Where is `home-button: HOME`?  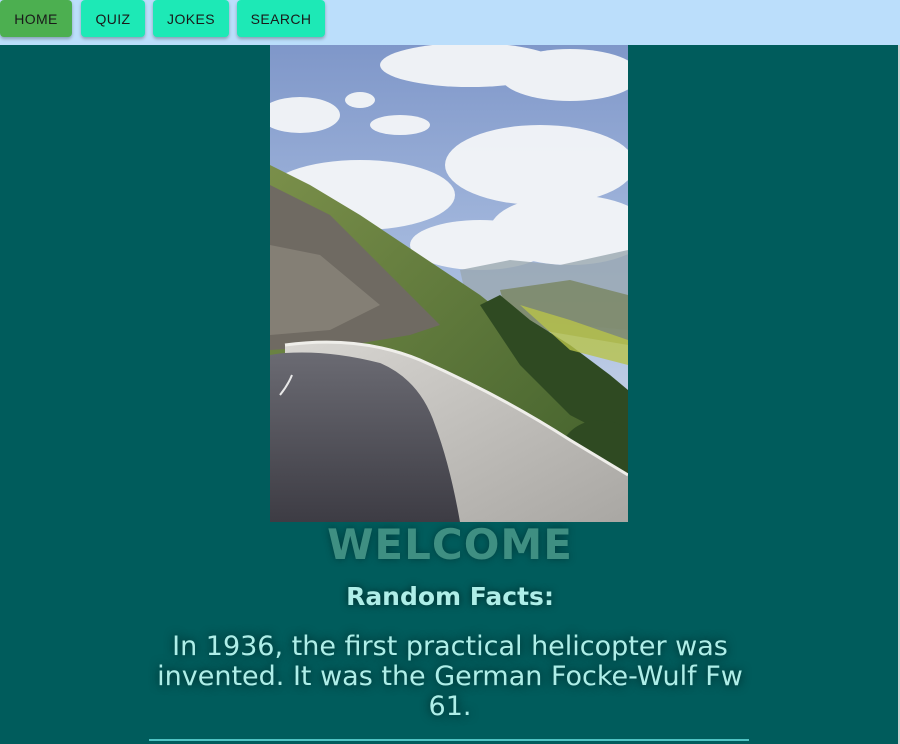 home-button: HOME is located at coordinates (36, 18).